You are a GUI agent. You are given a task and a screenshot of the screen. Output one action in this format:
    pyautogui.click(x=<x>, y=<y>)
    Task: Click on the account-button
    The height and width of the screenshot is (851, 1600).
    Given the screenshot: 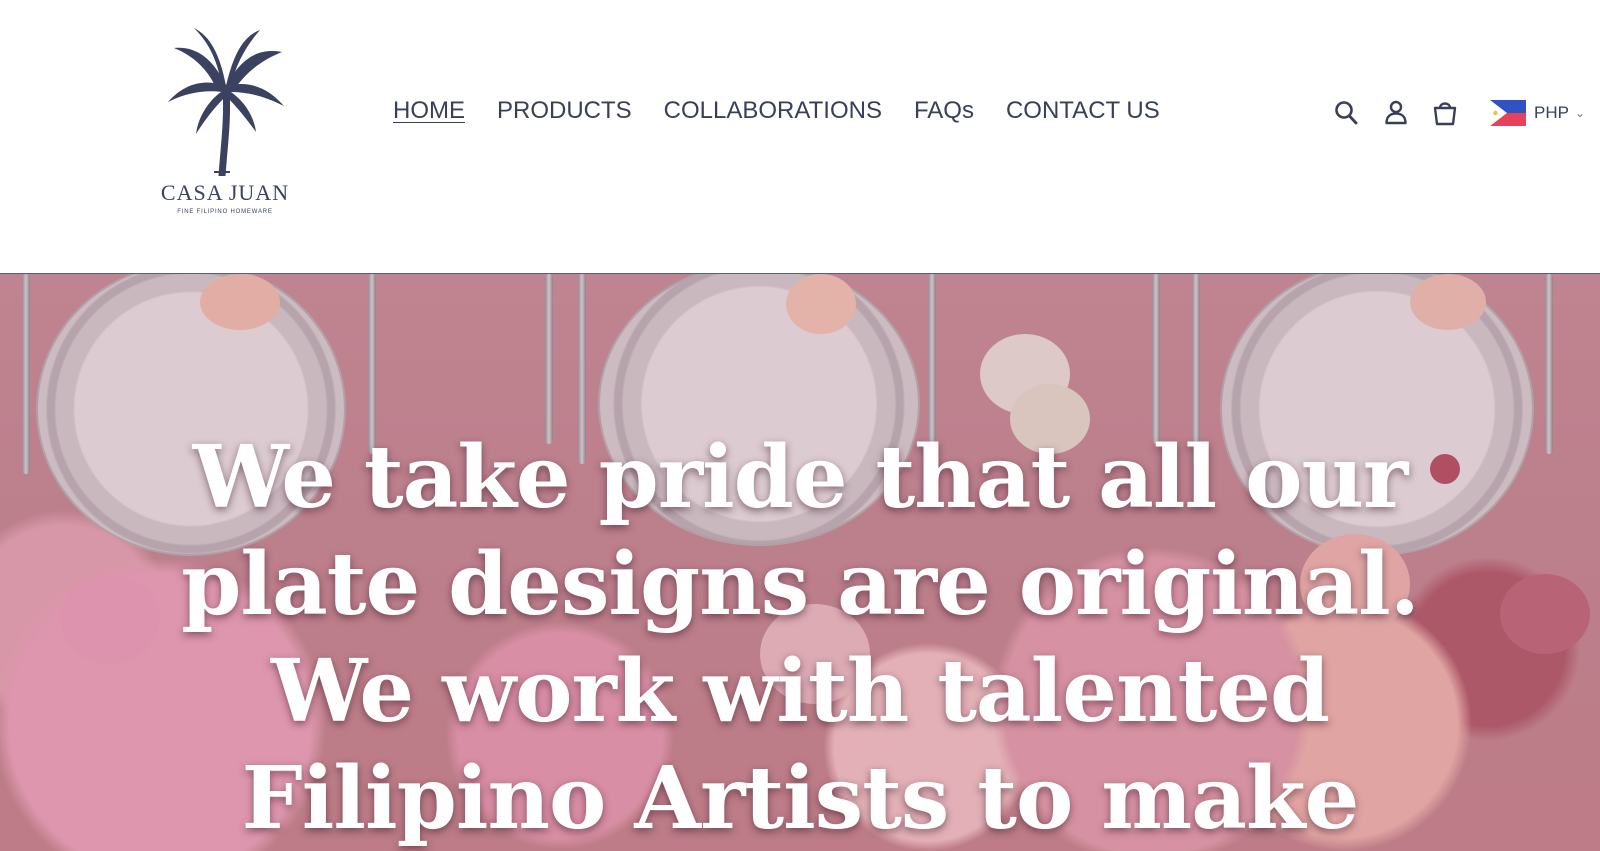 What is the action you would take?
    pyautogui.click(x=1396, y=113)
    